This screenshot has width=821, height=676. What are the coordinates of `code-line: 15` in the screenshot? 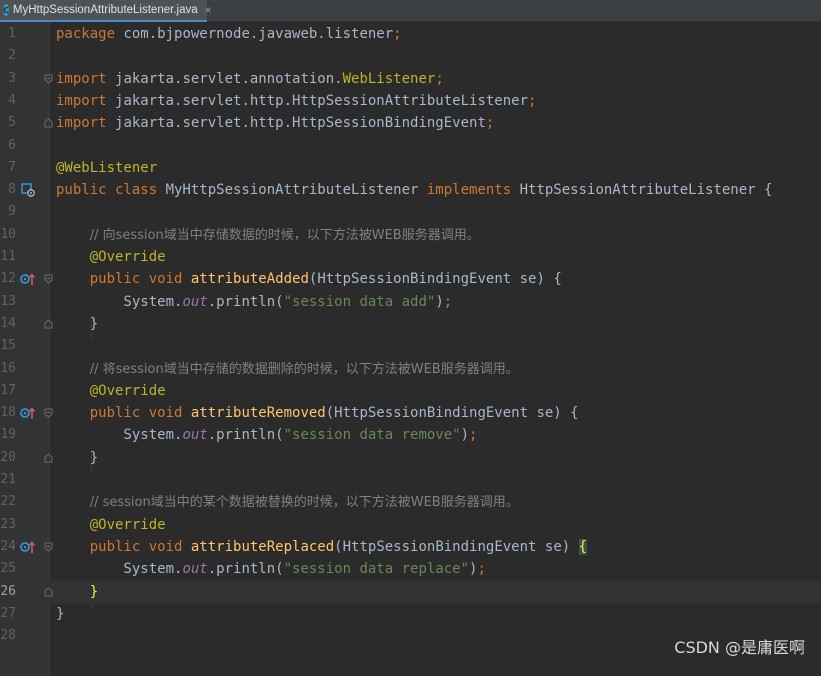 It's located at (410, 346).